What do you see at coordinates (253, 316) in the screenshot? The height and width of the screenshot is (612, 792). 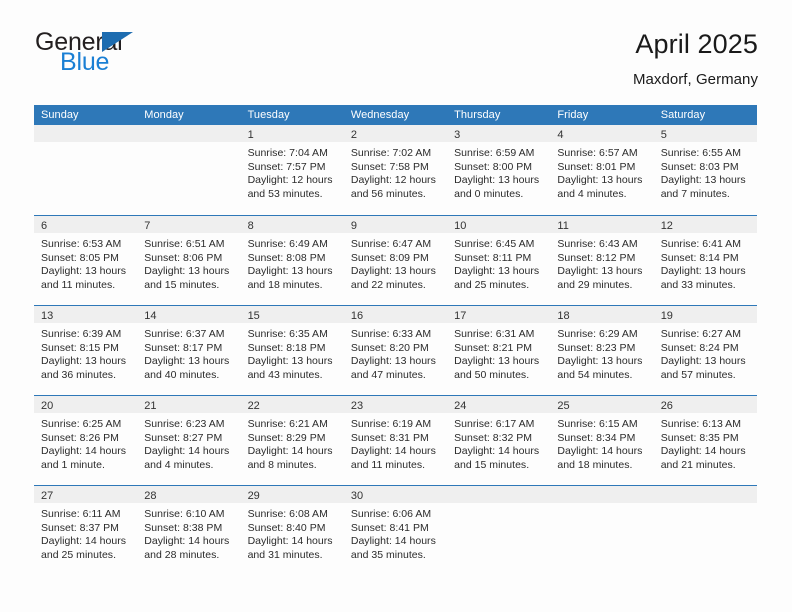 I see `day-number: 15` at bounding box center [253, 316].